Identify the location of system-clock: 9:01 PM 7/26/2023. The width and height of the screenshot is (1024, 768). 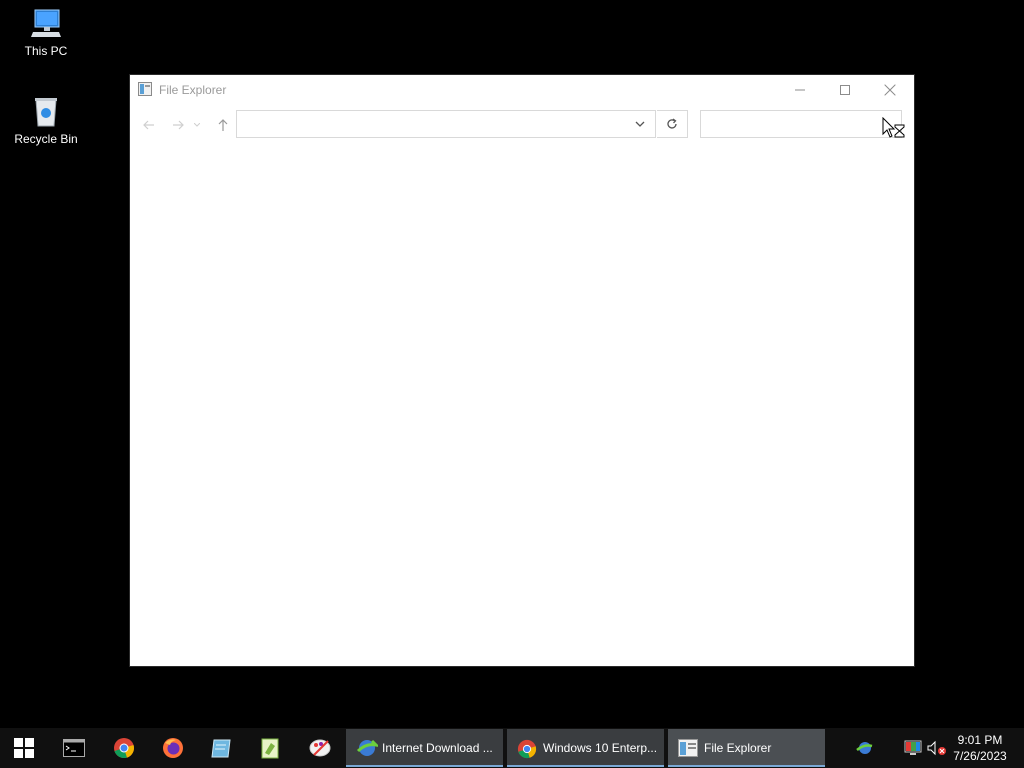
(980, 748).